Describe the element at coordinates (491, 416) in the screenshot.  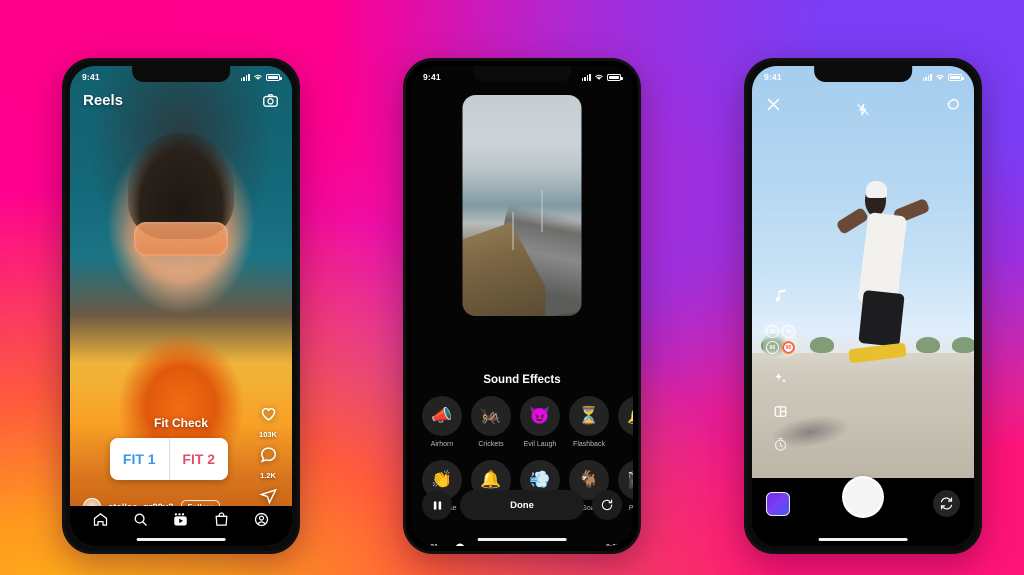
I see `crickets-icon: 🦗` at that location.